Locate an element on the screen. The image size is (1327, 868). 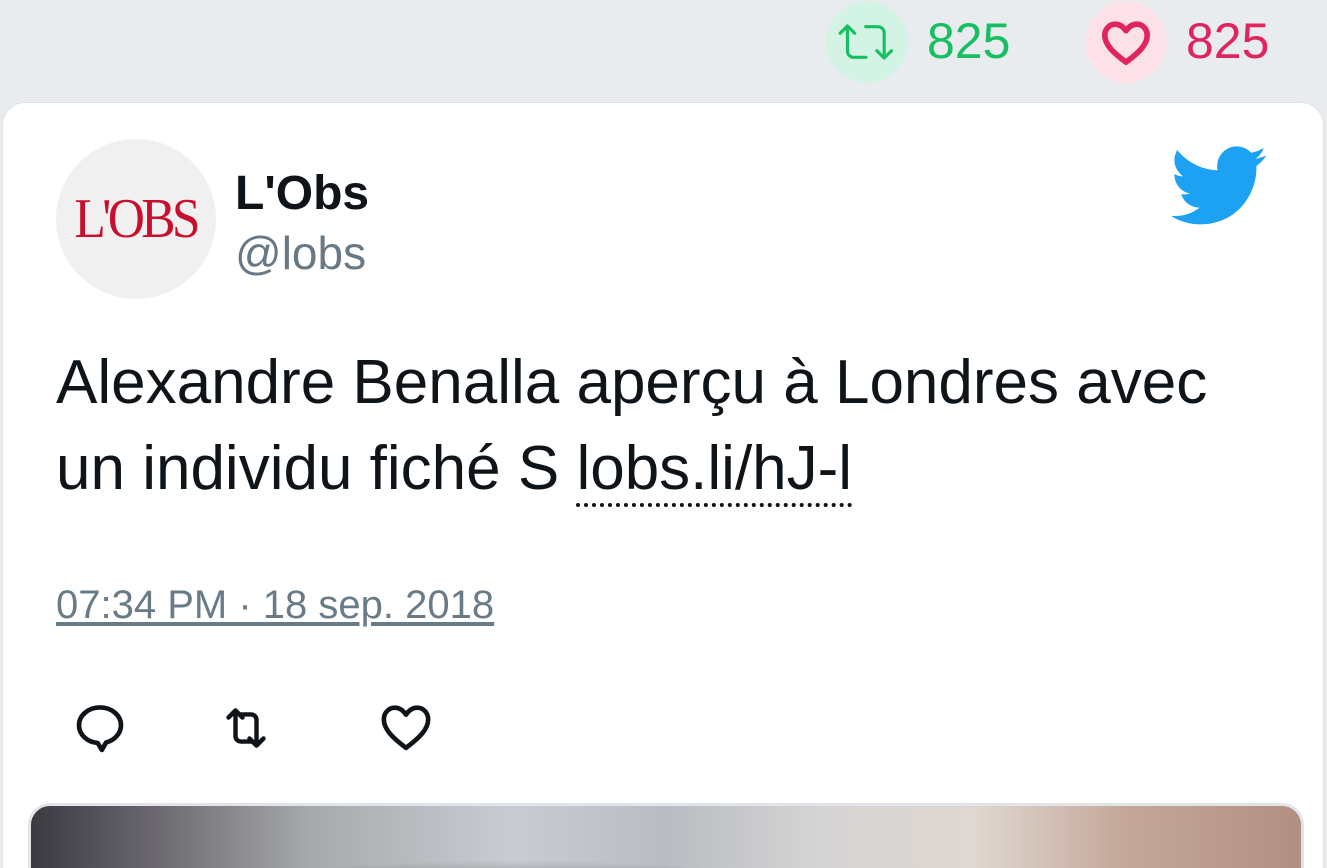
retweet-stat-icon is located at coordinates (866, 42).